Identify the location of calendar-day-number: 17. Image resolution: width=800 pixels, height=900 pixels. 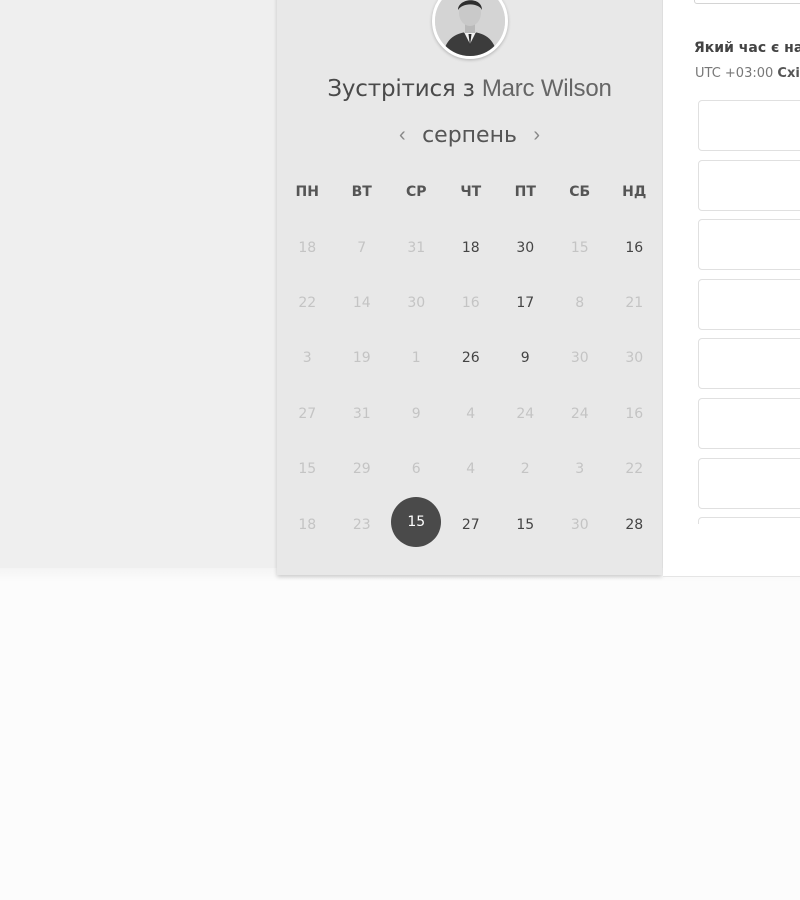
(525, 303).